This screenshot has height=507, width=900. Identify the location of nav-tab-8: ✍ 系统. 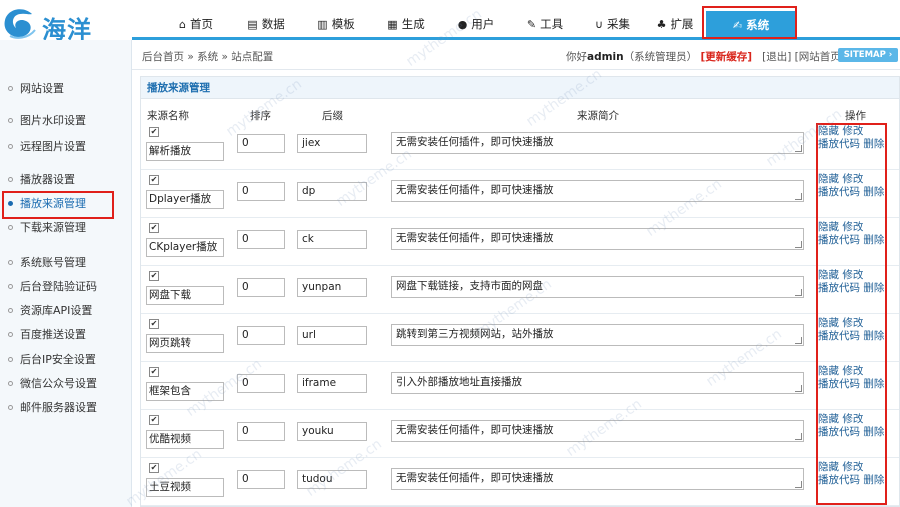
(751, 25).